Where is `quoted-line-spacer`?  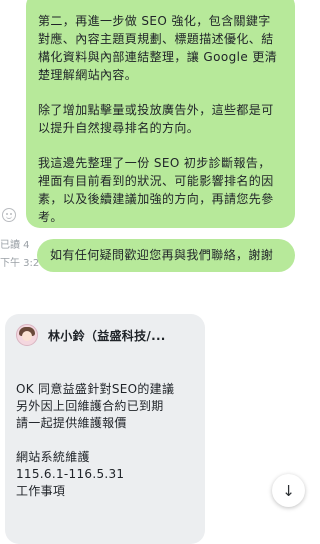 quoted-line-spacer is located at coordinates (106, 440).